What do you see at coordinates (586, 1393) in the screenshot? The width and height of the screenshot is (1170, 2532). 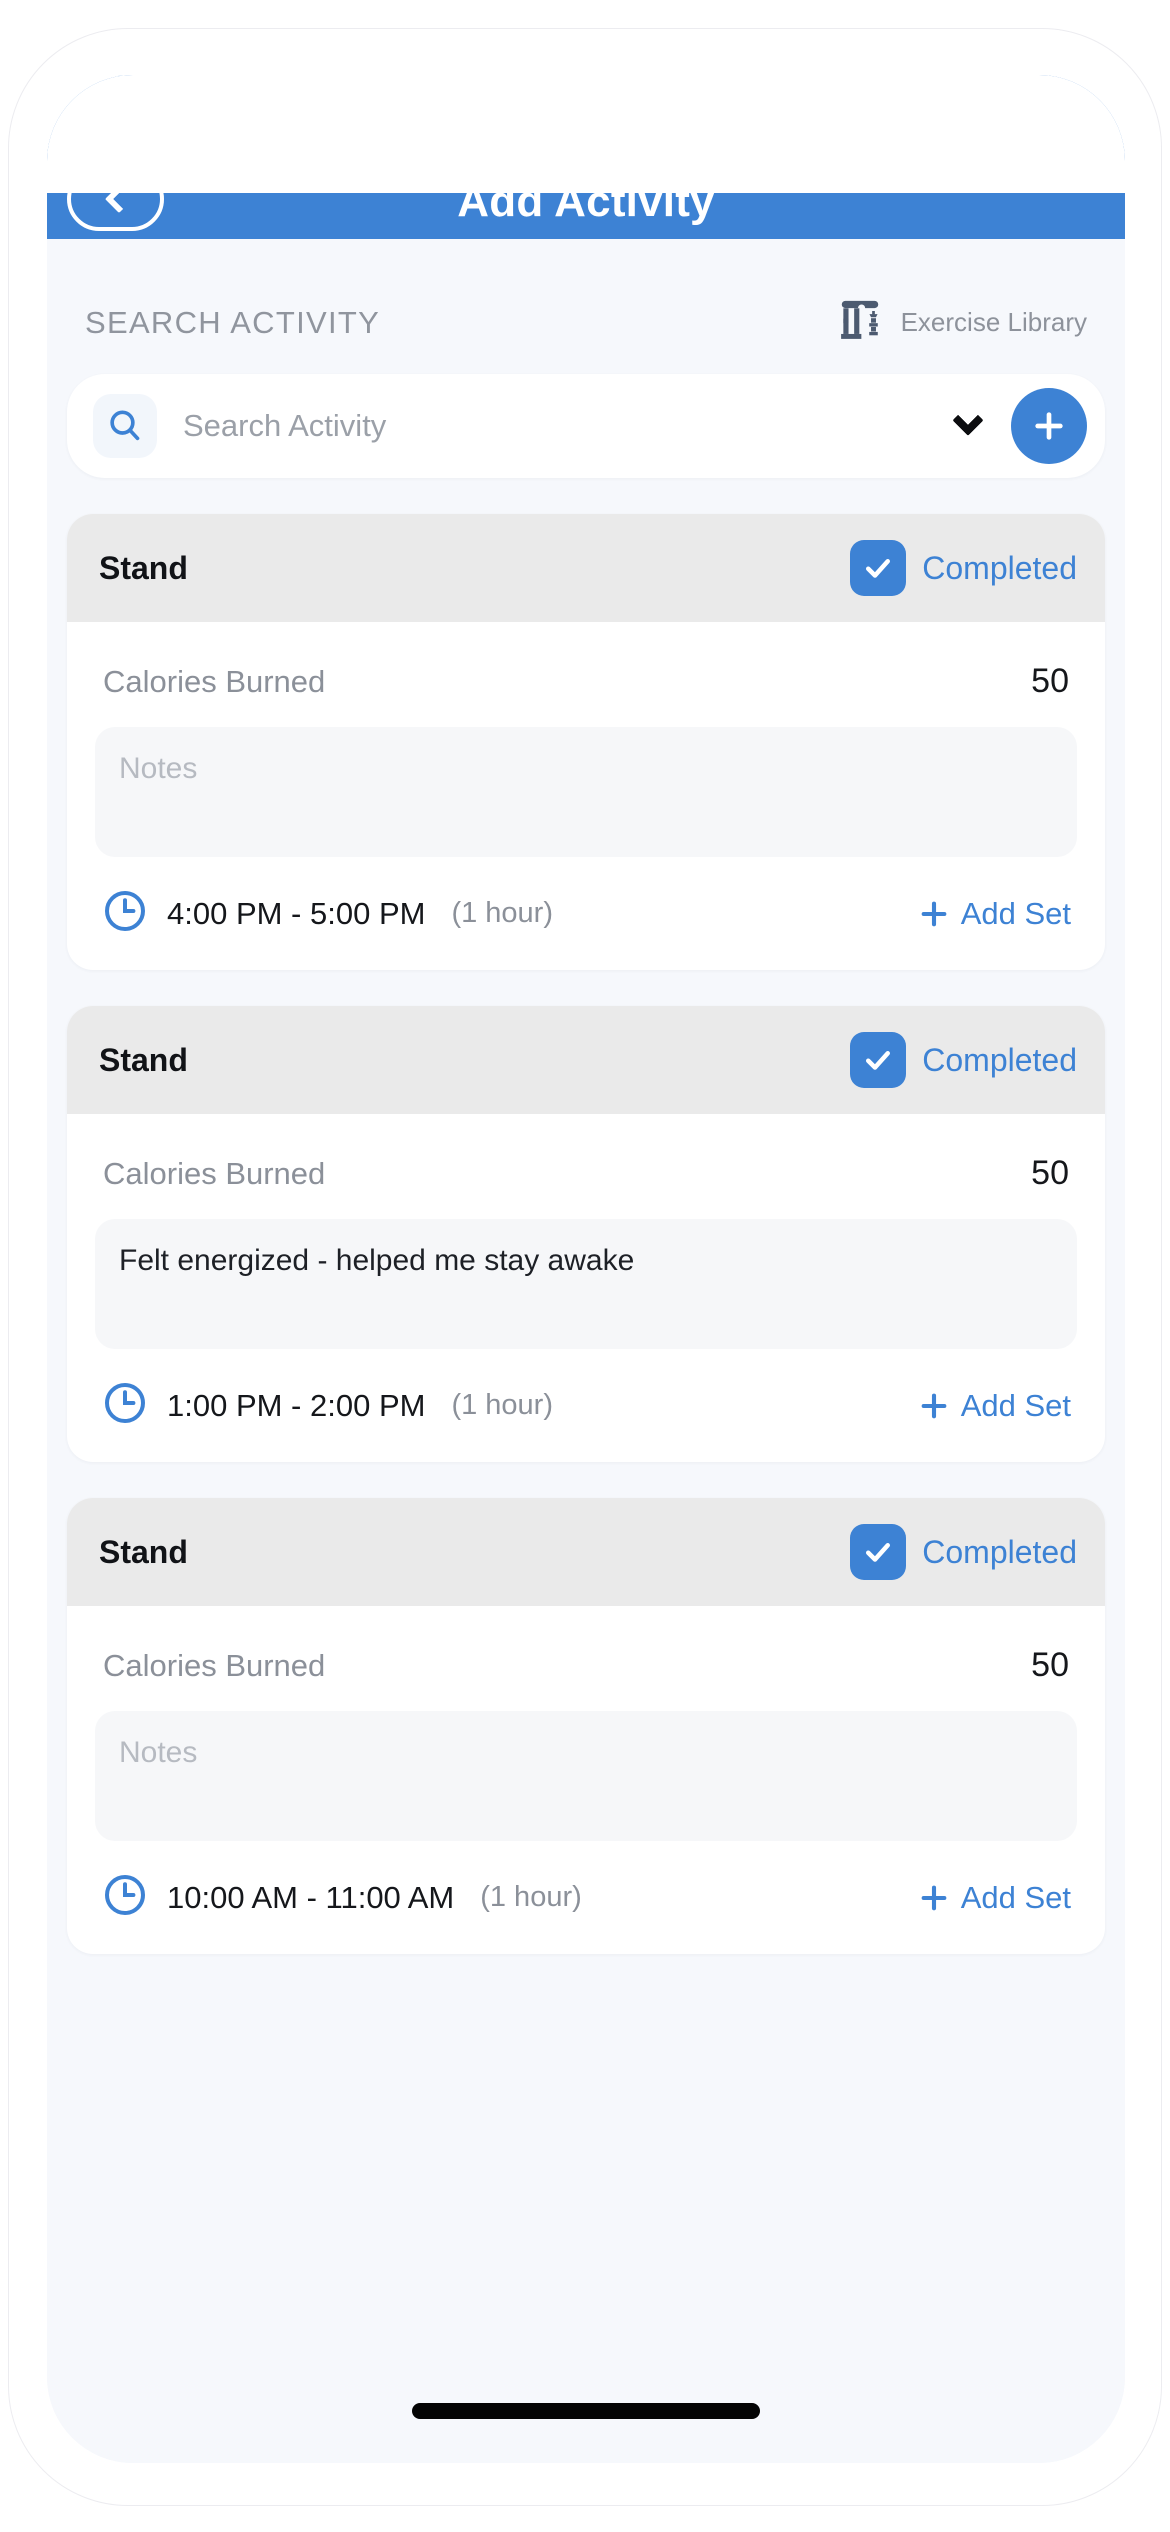 I see `time-row: 1:00 PM - 2:00 PM (1 hour) Add Set` at bounding box center [586, 1393].